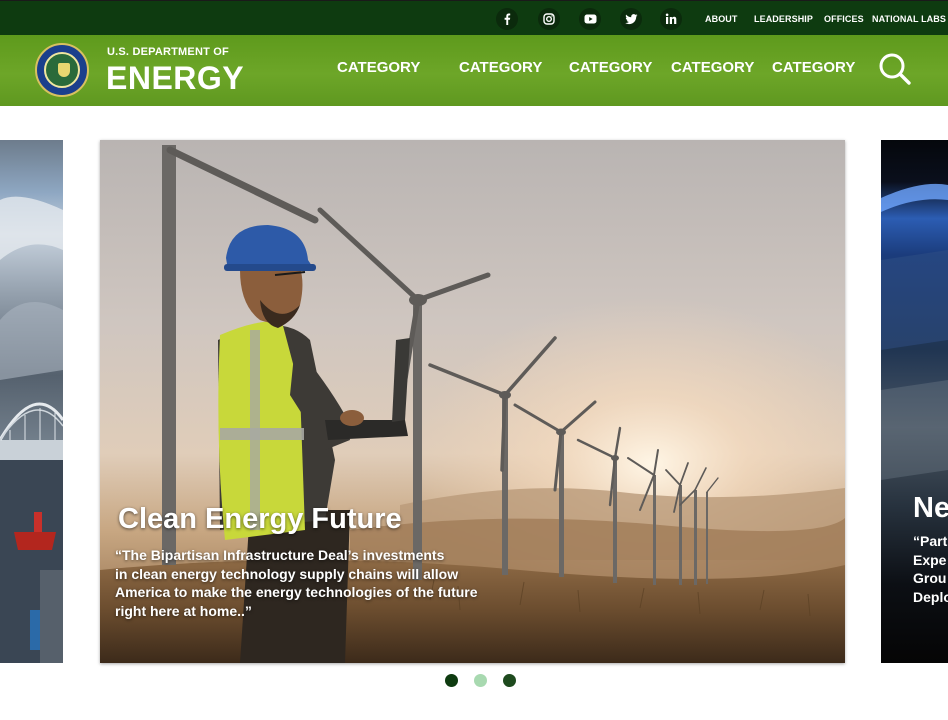  What do you see at coordinates (895, 69) in the screenshot?
I see `search-icon` at bounding box center [895, 69].